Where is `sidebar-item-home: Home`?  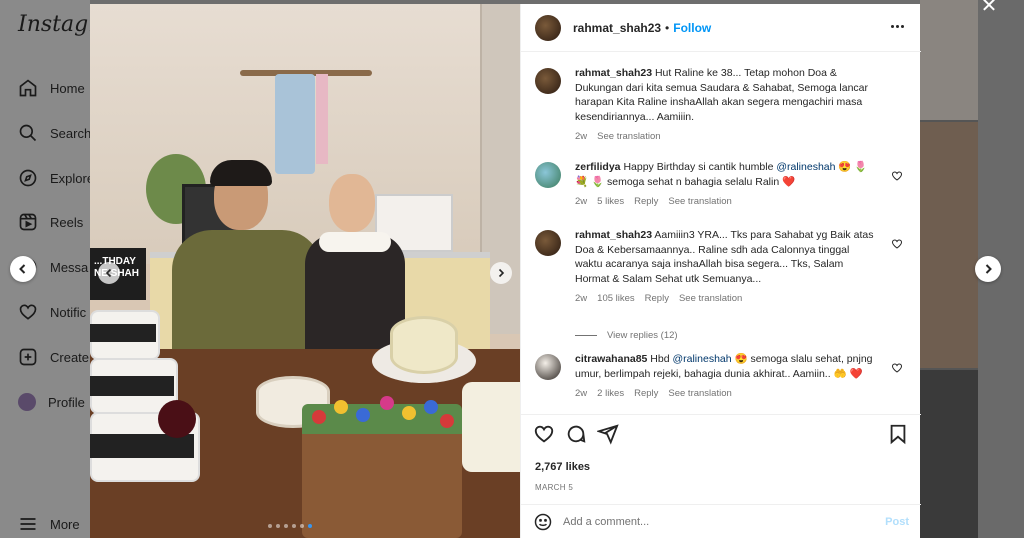
sidebar-item-home: Home is located at coordinates (51, 88).